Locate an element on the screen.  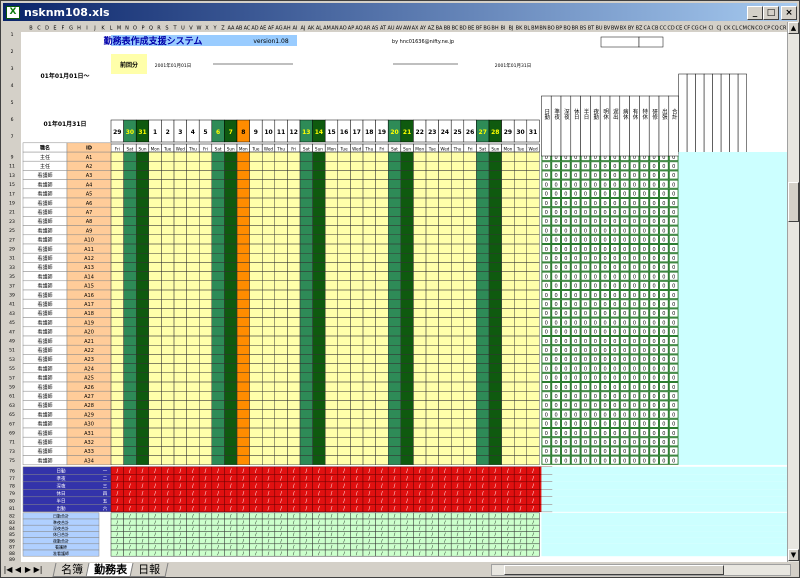
column-letter: D is located at coordinates (47, 29).